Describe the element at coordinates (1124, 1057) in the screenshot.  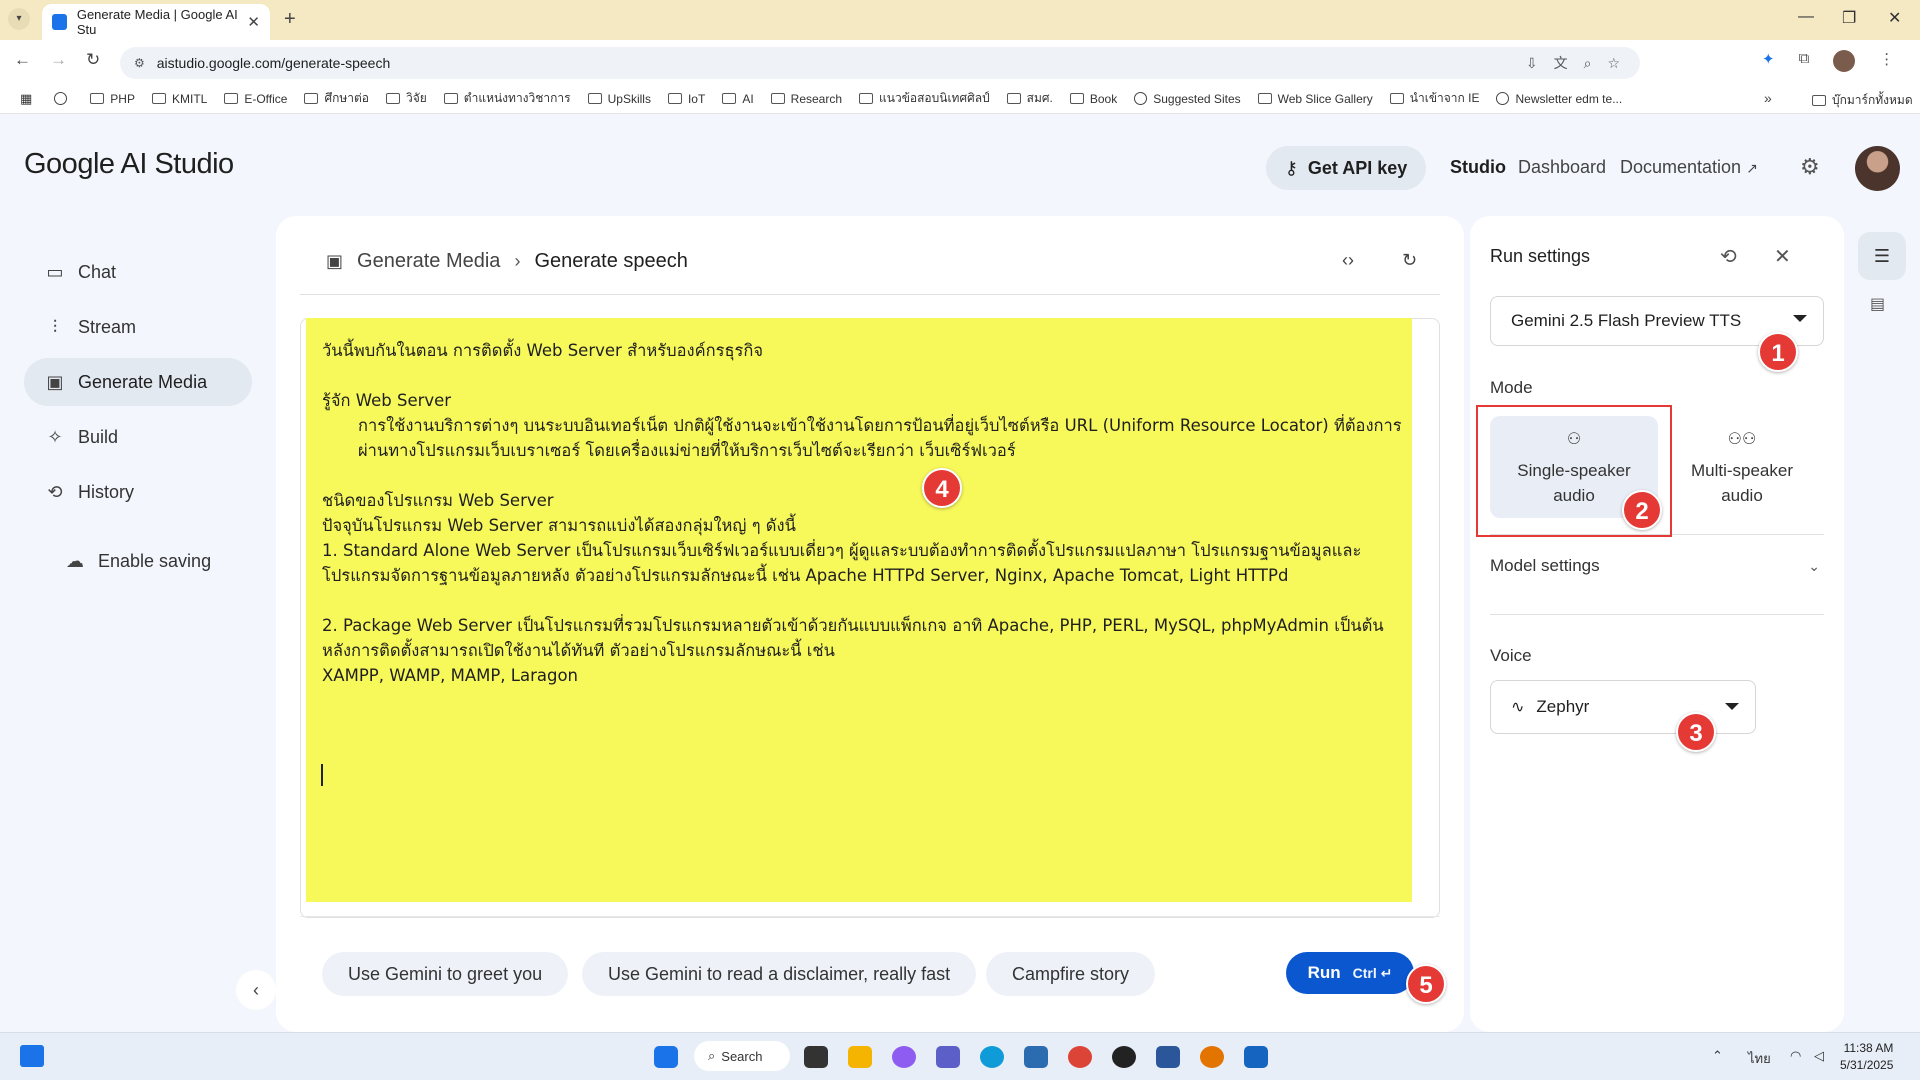
I see `dell-icon` at that location.